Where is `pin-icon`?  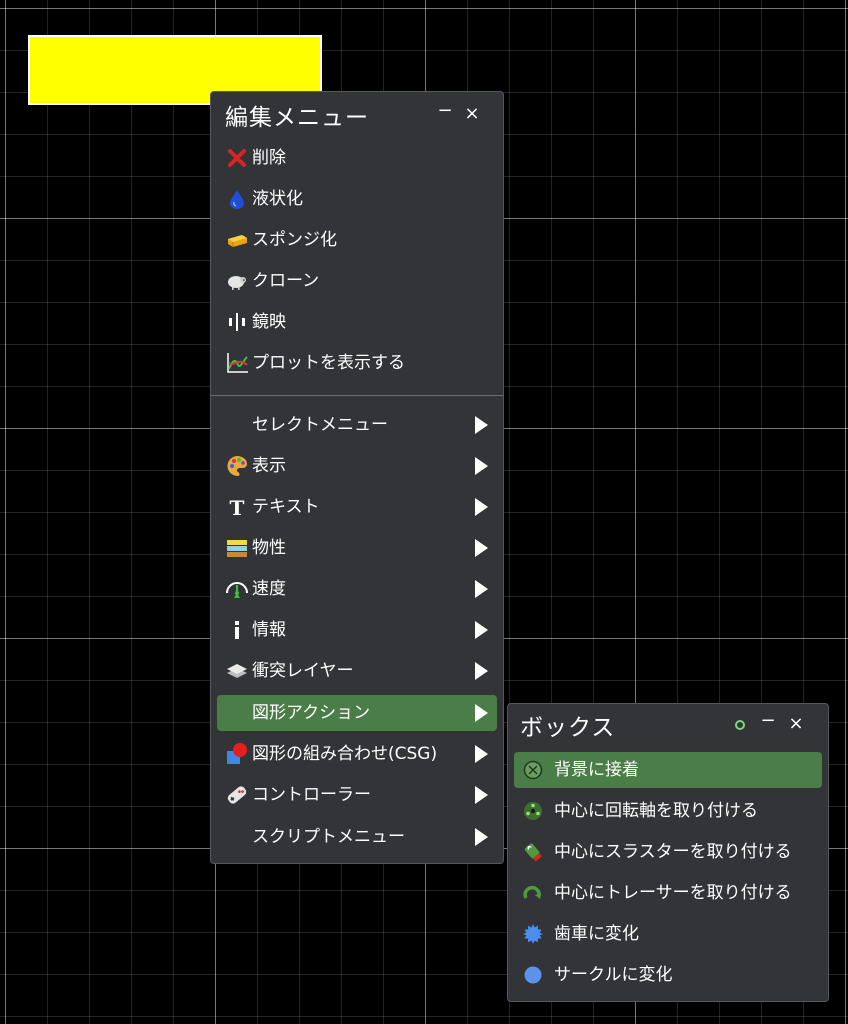
pin-icon is located at coordinates (740, 725).